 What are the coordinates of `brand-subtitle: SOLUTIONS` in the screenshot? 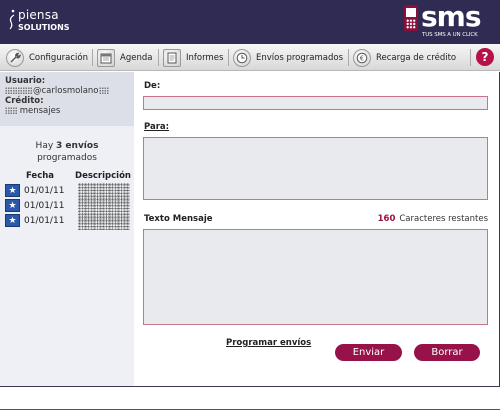 It's located at (44, 27).